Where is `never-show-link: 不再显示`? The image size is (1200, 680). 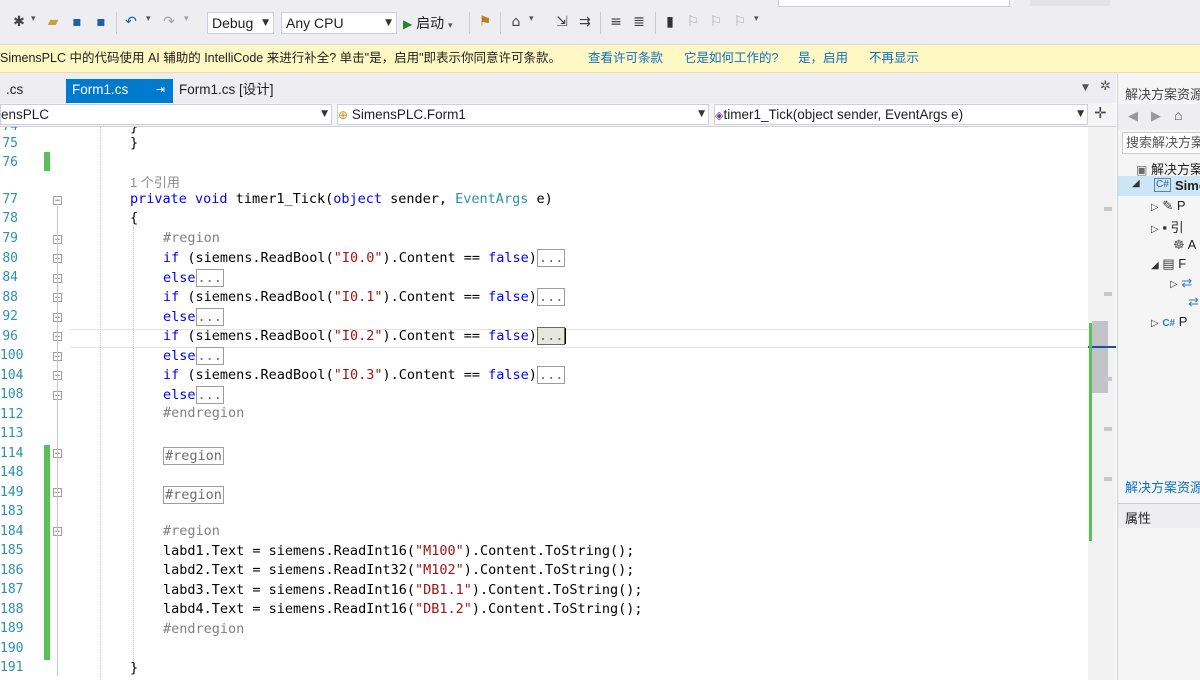 never-show-link: 不再显示 is located at coordinates (894, 58).